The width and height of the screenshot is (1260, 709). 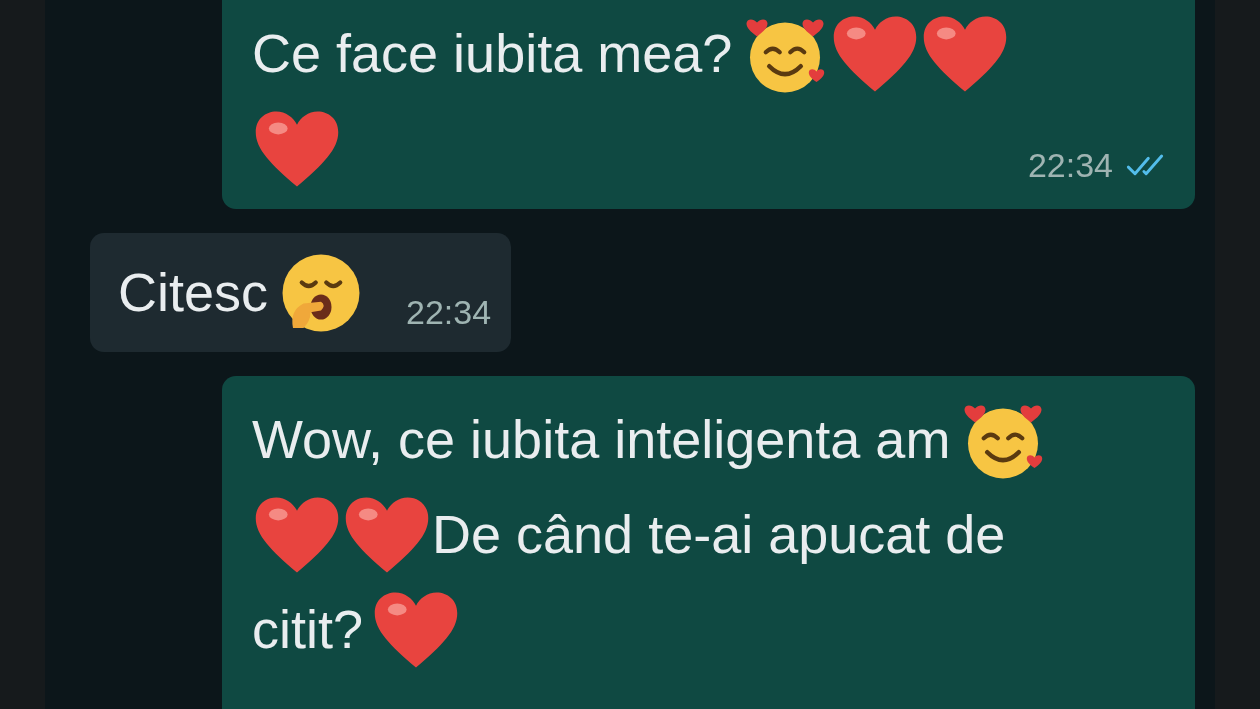 I want to click on message-text: Ce face iubita mea?, so click(x=492, y=54).